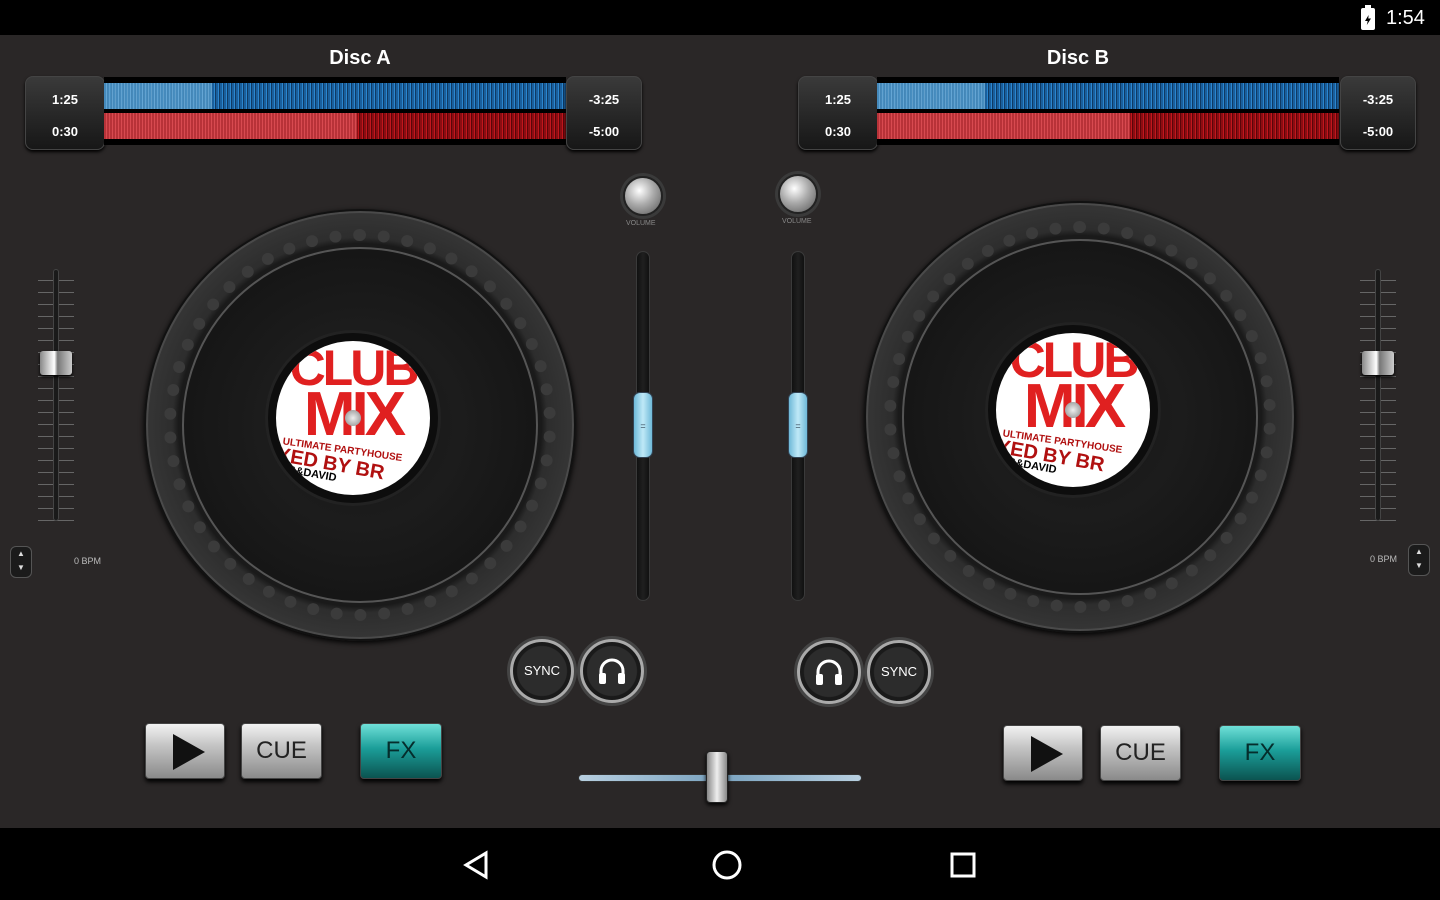 This screenshot has width=1440, height=900. Describe the element at coordinates (1078, 58) in the screenshot. I see `deck-b-title: Disc B` at that location.